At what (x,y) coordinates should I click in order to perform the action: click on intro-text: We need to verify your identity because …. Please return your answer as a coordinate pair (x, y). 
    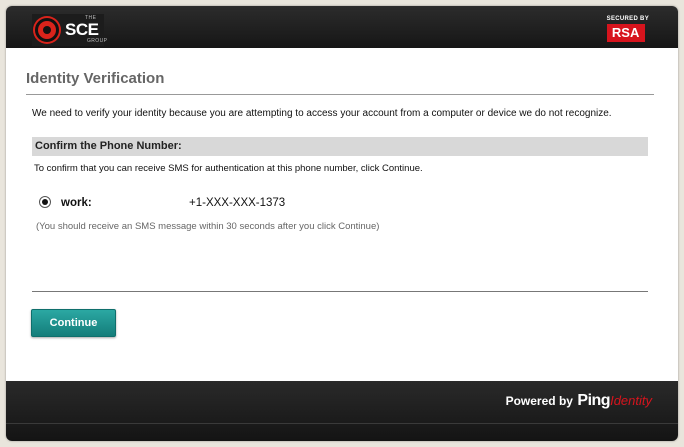
    Looking at the image, I should click on (322, 113).